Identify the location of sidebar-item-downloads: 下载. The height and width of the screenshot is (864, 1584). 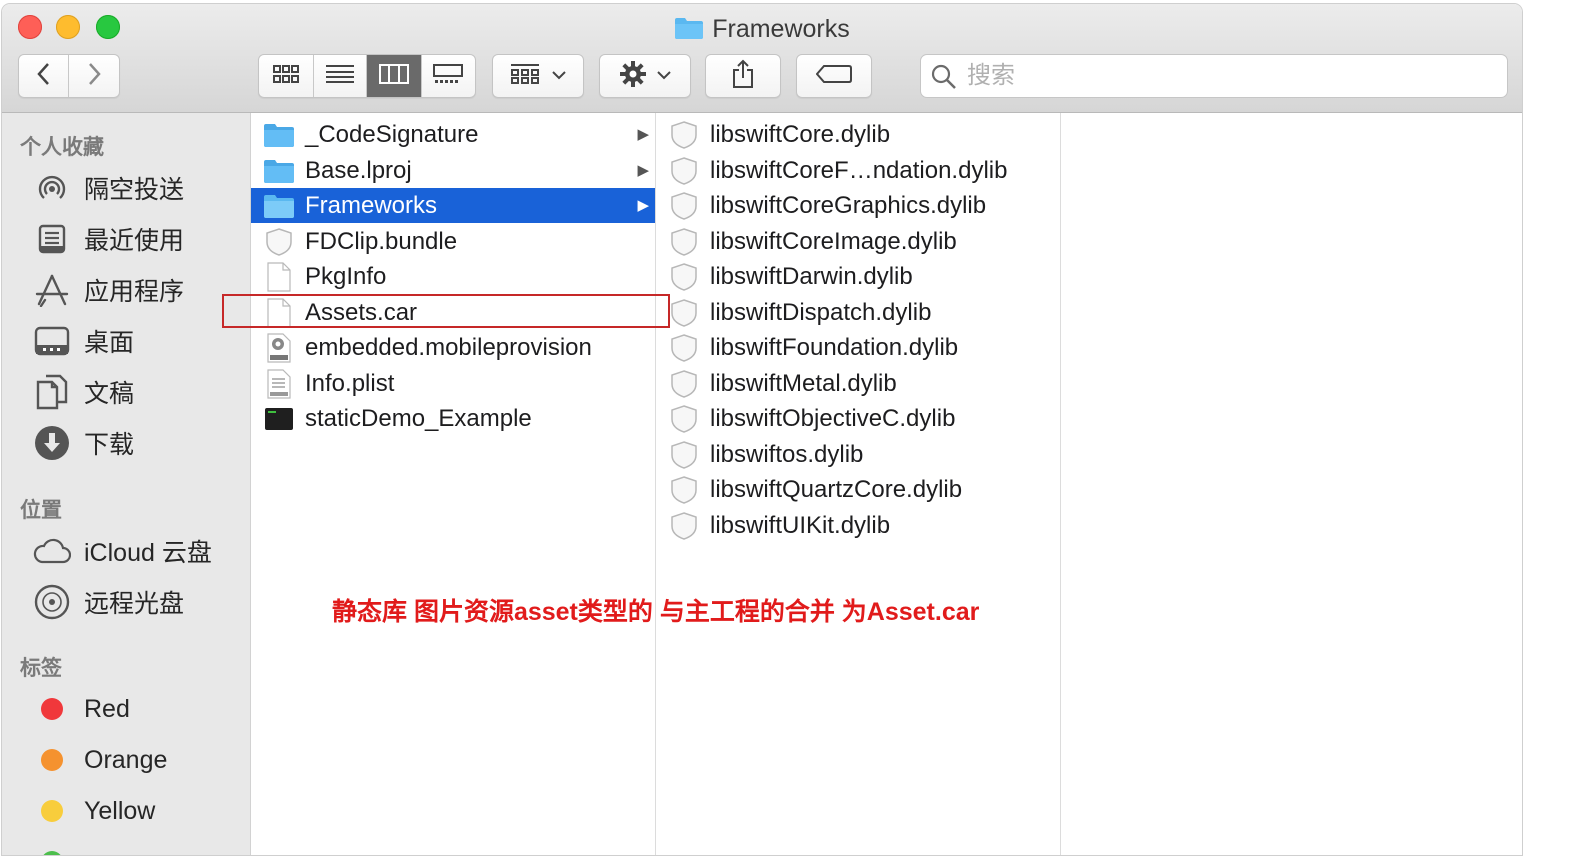
(137, 443).